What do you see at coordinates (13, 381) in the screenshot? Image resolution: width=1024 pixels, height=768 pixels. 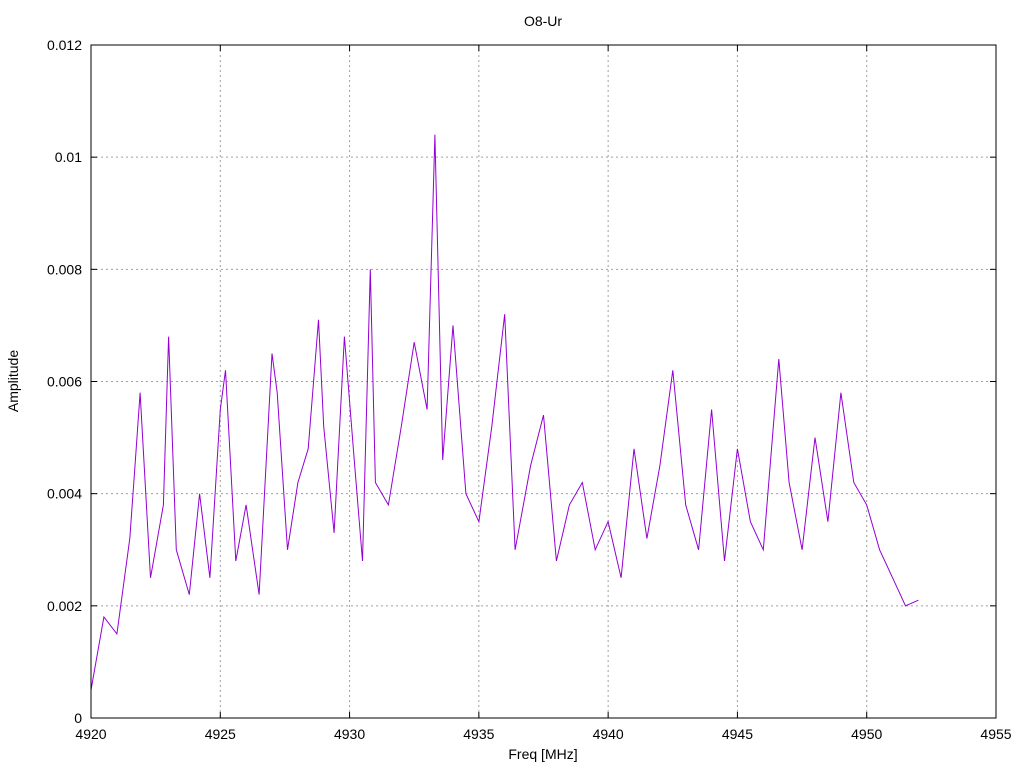 I see `y-axis-label: Amplitude` at bounding box center [13, 381].